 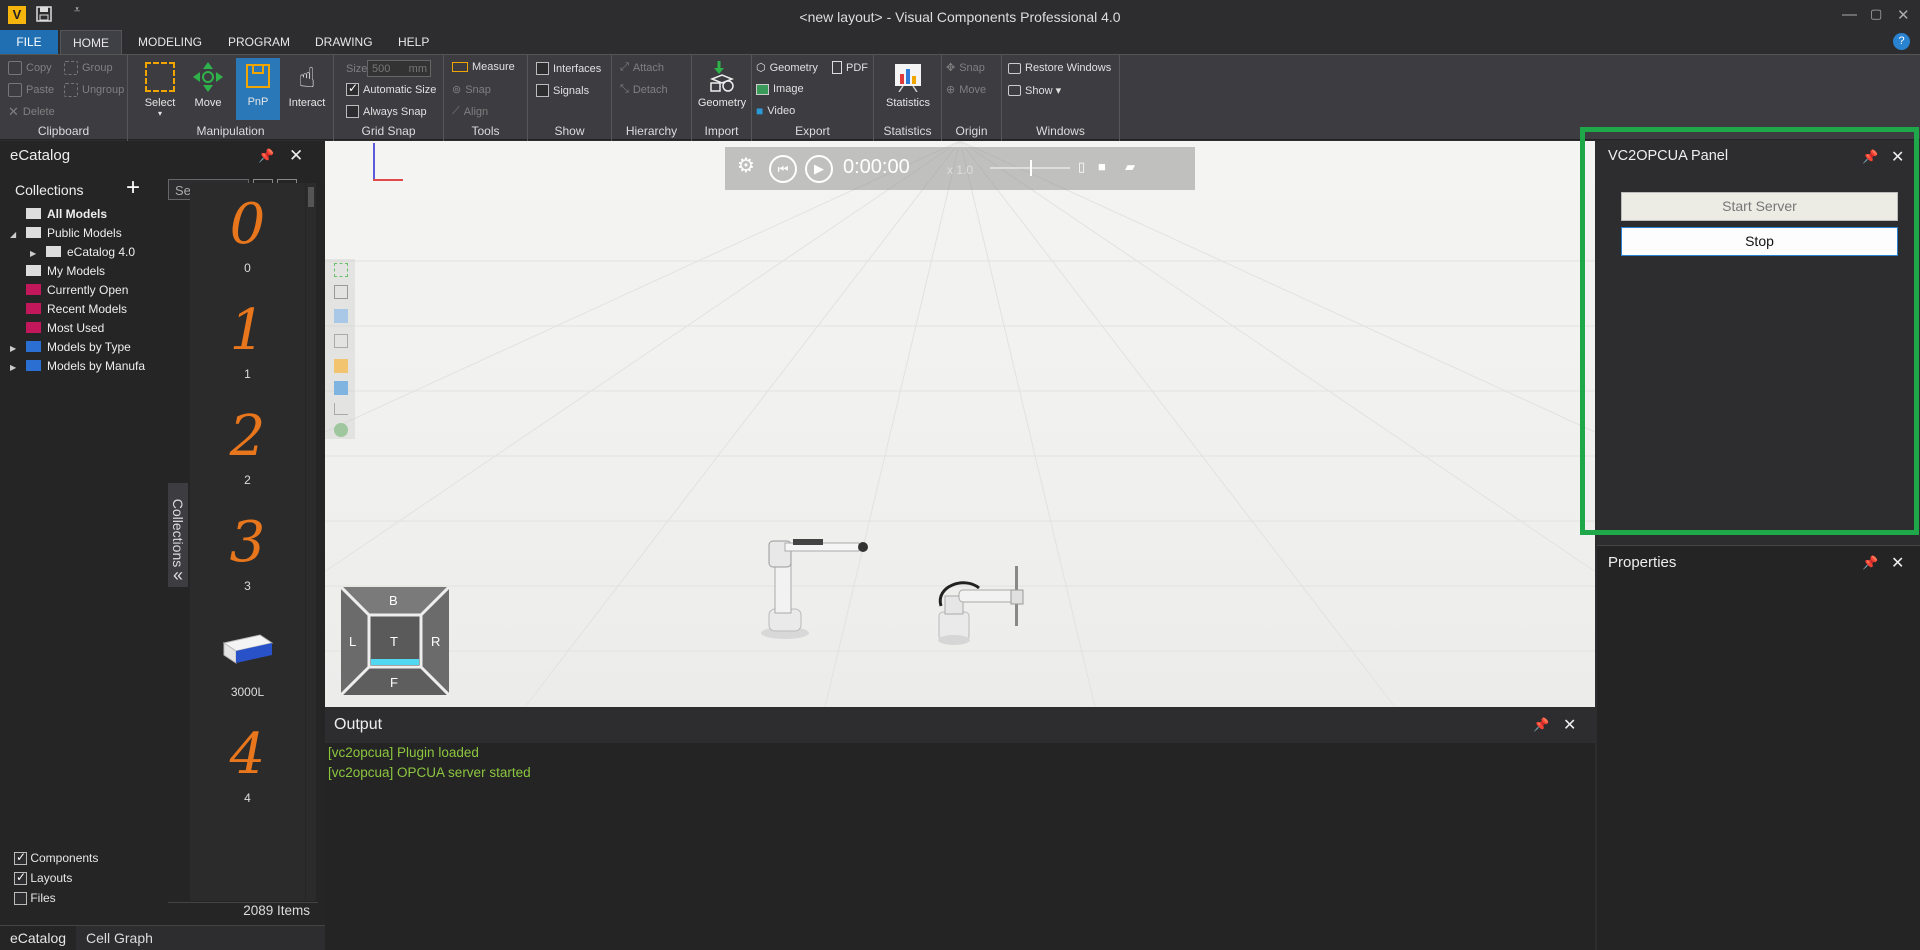 What do you see at coordinates (31, 90) in the screenshot?
I see `paste-button: Paste` at bounding box center [31, 90].